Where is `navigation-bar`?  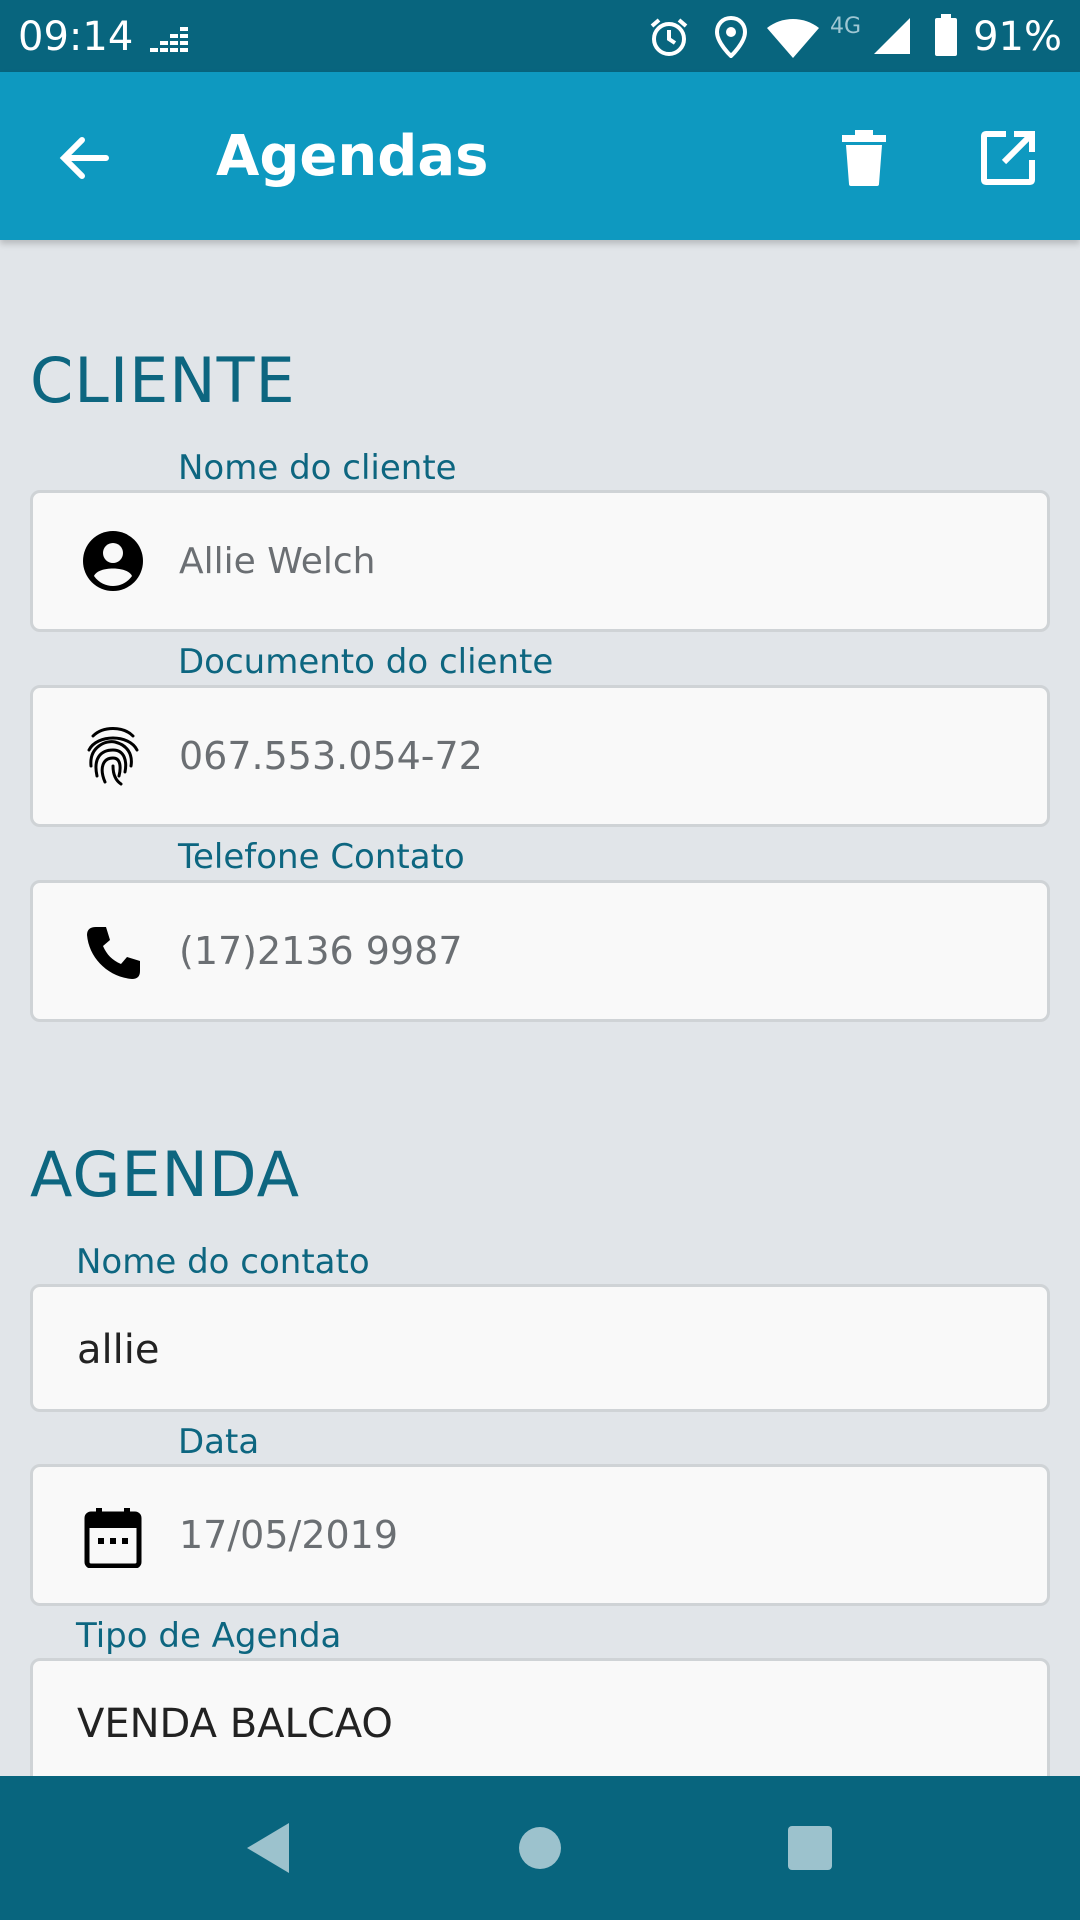
navigation-bar is located at coordinates (540, 1848).